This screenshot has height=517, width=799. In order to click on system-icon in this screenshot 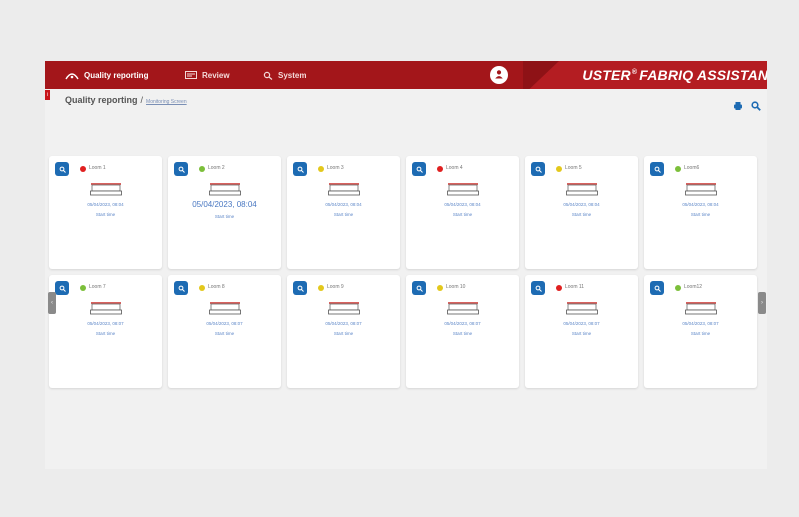, I will do `click(268, 75)`.